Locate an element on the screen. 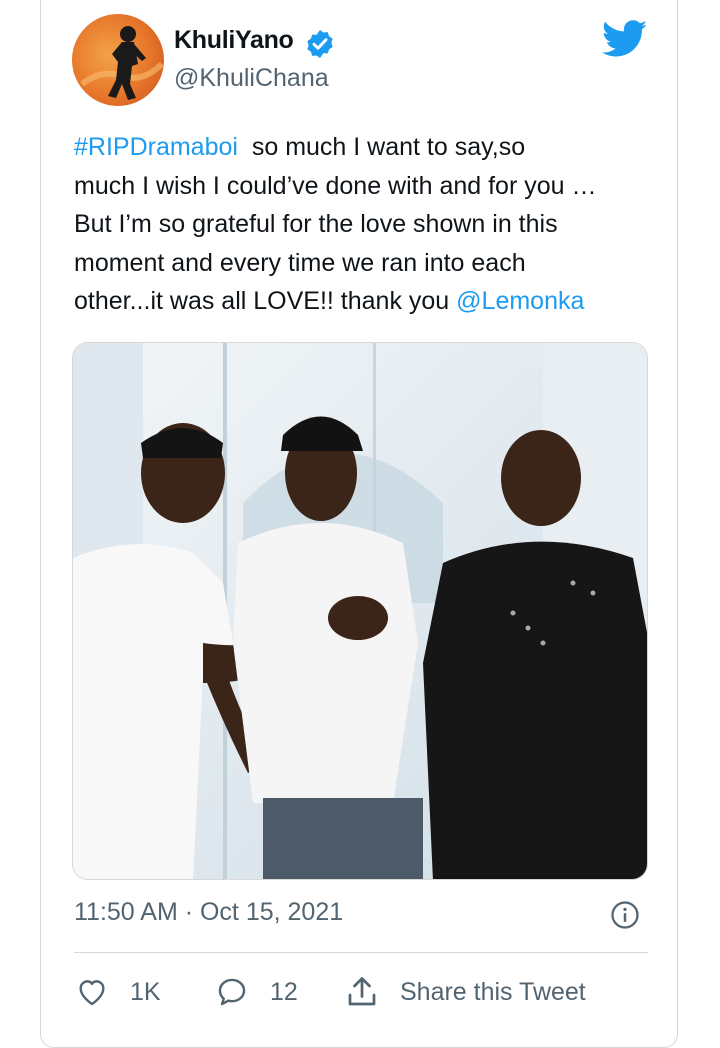 The image size is (720, 1048). hashtag-link: #RIPDramaboi is located at coordinates (156, 147).